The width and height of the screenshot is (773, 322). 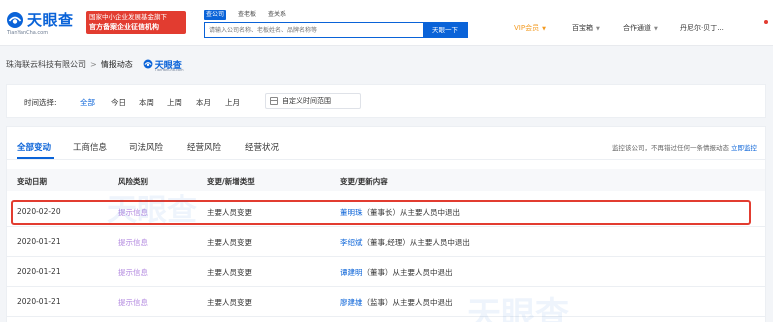 What do you see at coordinates (204, 147) in the screenshot?
I see `tab-operating-risk: 经营风险` at bounding box center [204, 147].